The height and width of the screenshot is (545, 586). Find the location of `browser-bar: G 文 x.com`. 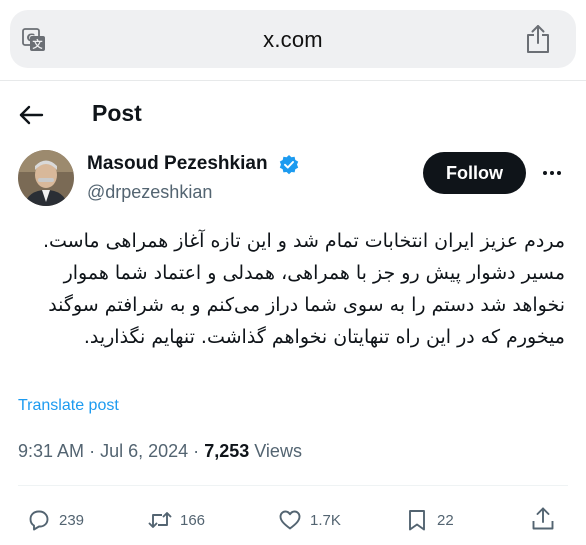

browser-bar: G 文 x.com is located at coordinates (293, 40).